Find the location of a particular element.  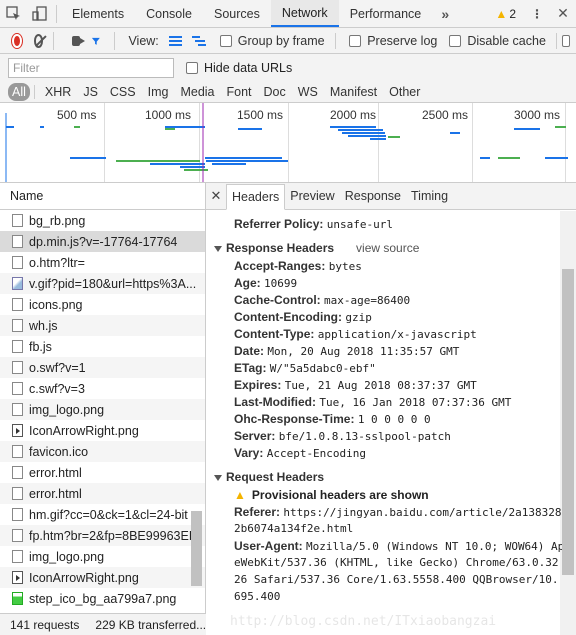

close-details-icon: ✕ is located at coordinates (216, 196).